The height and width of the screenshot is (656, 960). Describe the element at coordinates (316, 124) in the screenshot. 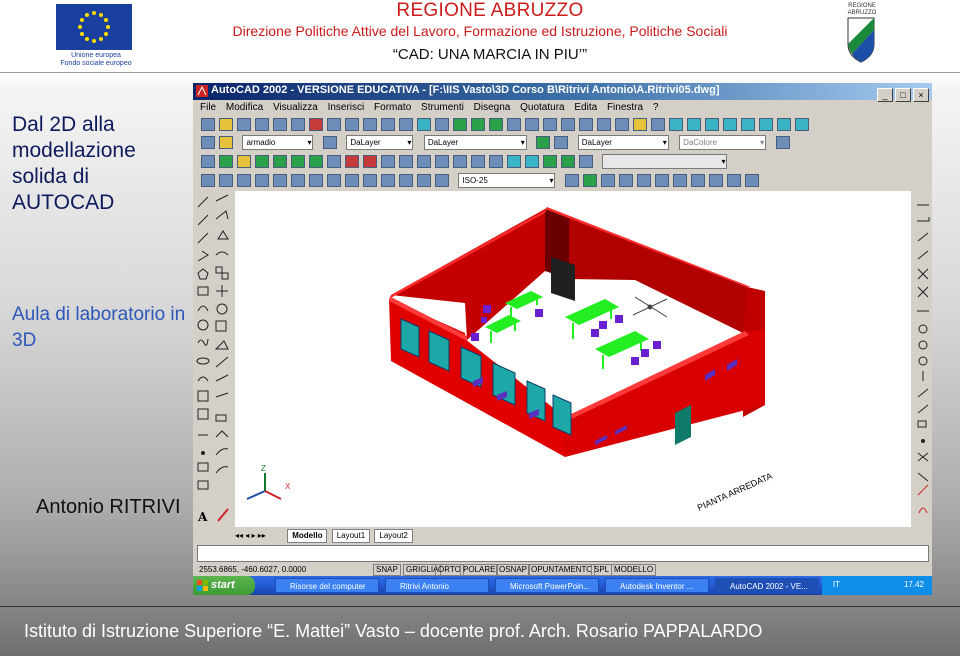

I see `cut-icon` at that location.